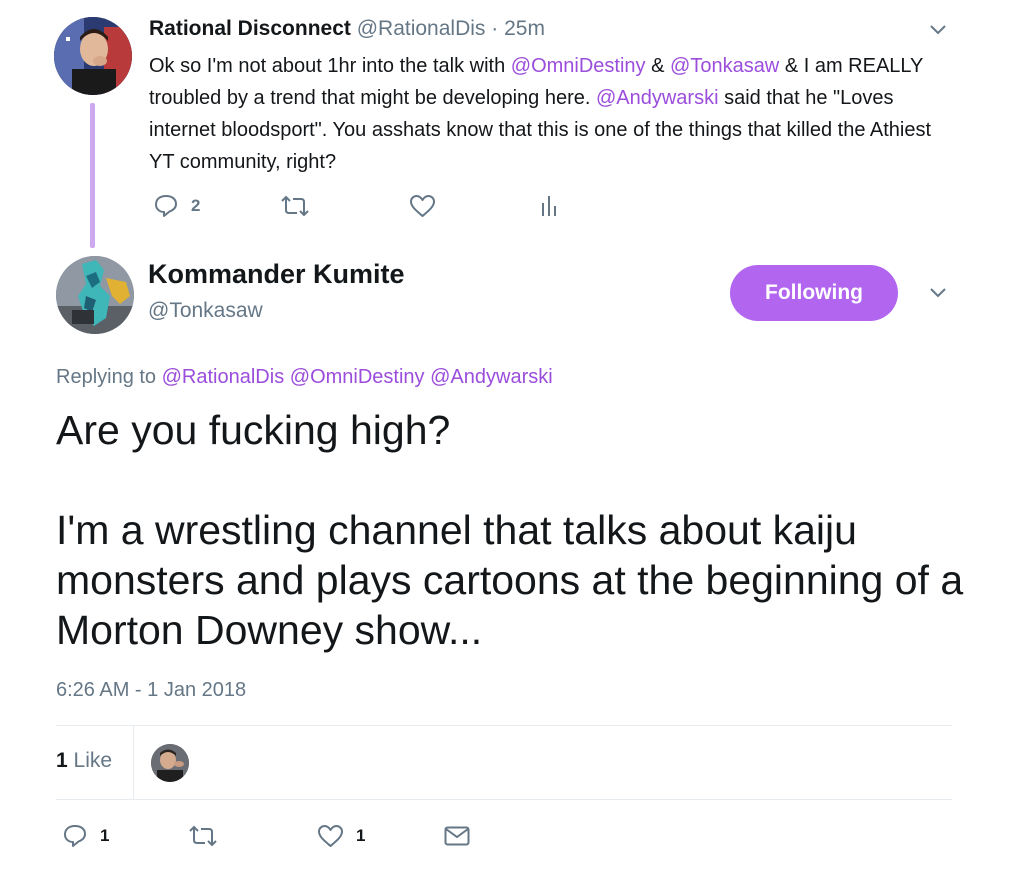 The image size is (1010, 894). What do you see at coordinates (205, 311) in the screenshot?
I see `main-handle: @Tonkasaw` at bounding box center [205, 311].